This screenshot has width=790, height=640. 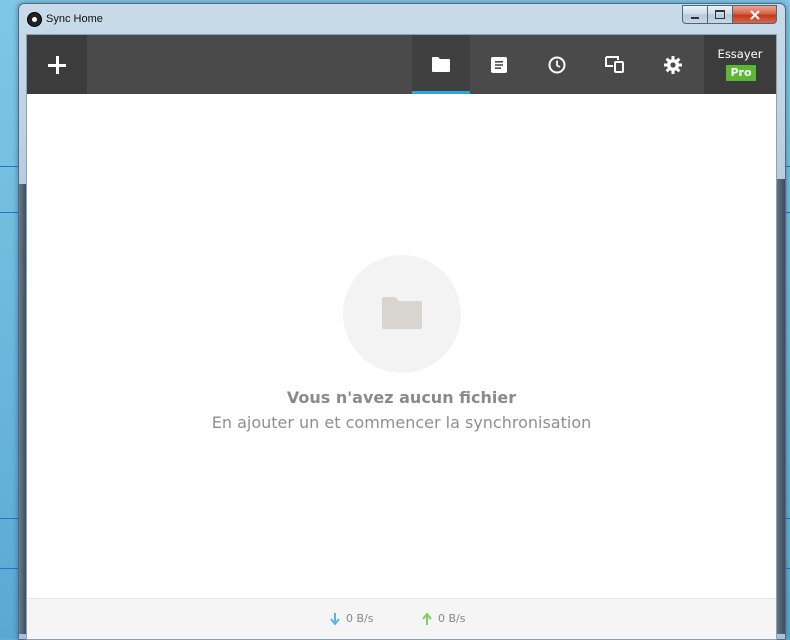 I want to click on close-button, so click(x=755, y=14).